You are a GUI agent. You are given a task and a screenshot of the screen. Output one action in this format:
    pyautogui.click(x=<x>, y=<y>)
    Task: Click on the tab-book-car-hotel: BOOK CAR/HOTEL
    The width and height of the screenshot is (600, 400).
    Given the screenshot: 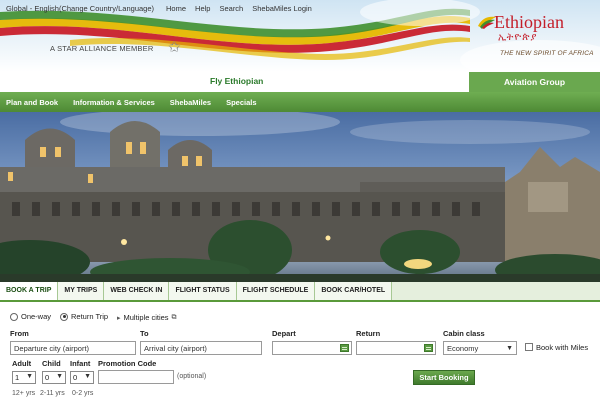 What is the action you would take?
    pyautogui.click(x=354, y=291)
    